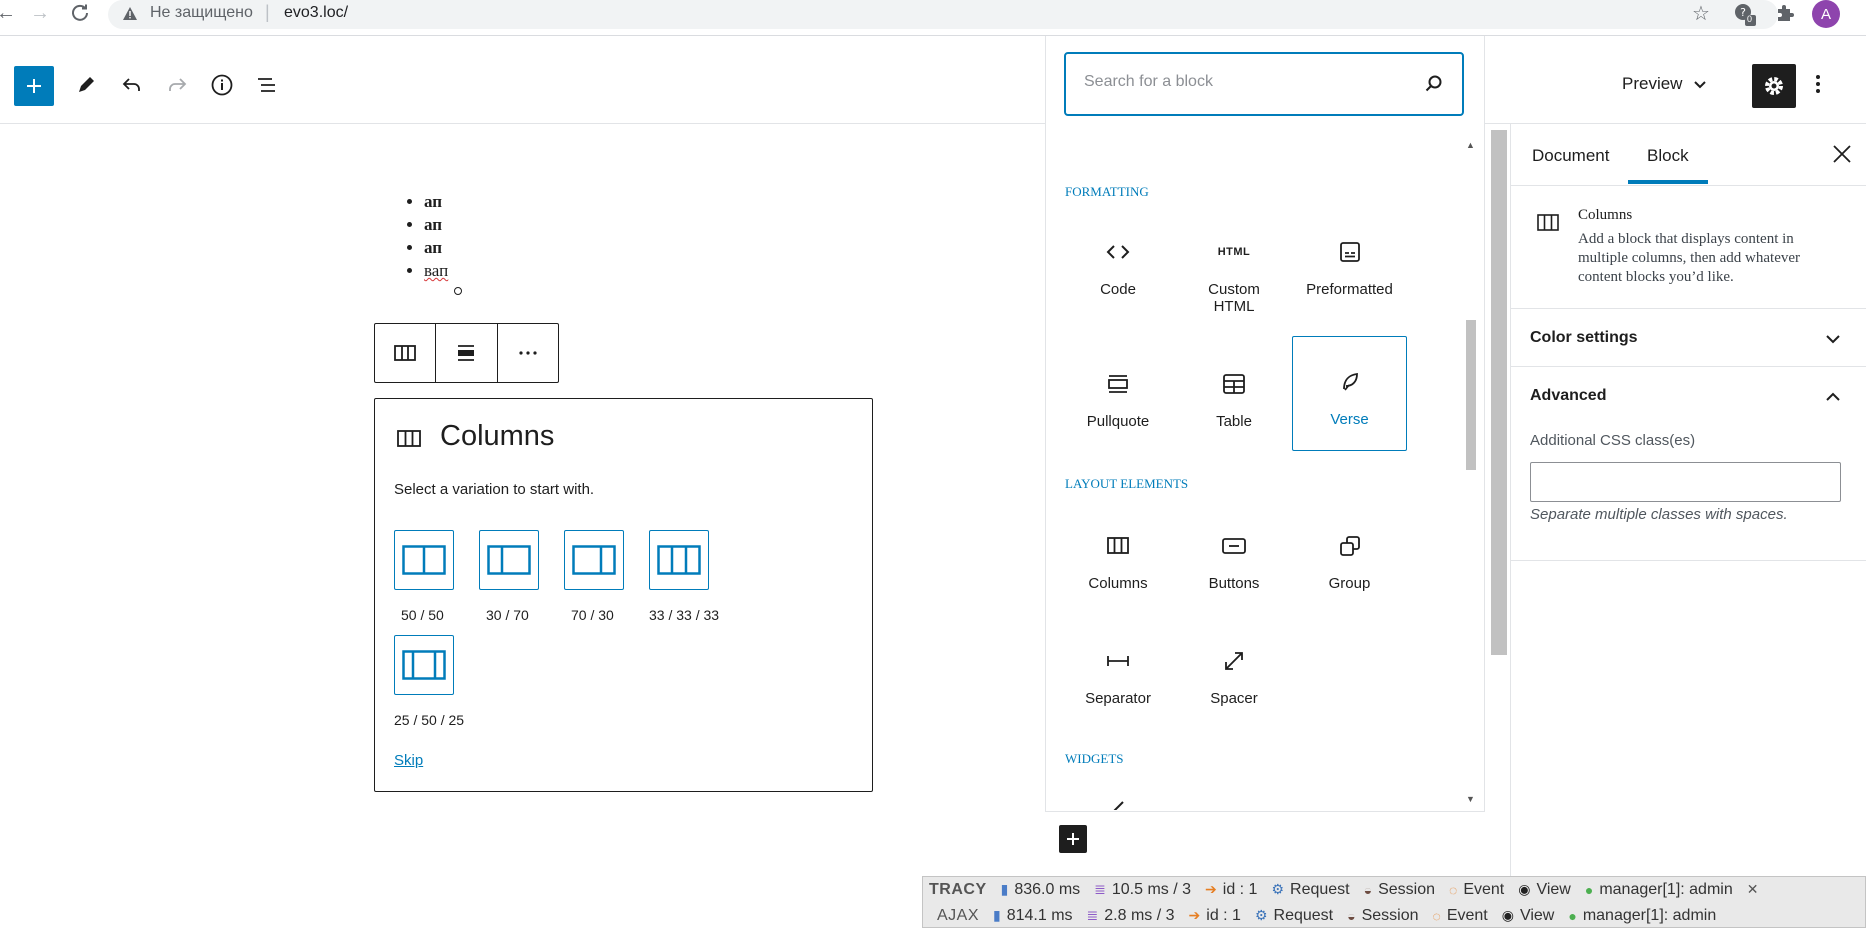 This screenshot has height=928, width=1866. What do you see at coordinates (222, 85) in the screenshot?
I see `info-button` at bounding box center [222, 85].